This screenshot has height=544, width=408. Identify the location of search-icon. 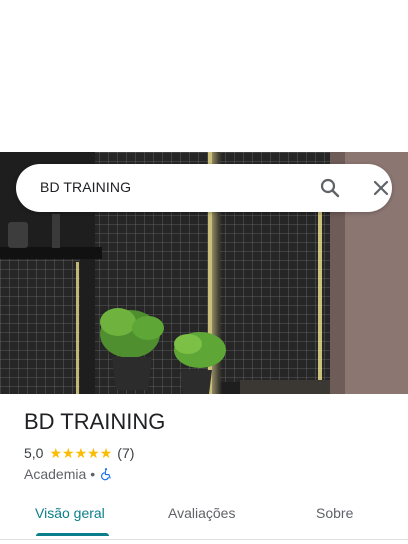
(330, 188).